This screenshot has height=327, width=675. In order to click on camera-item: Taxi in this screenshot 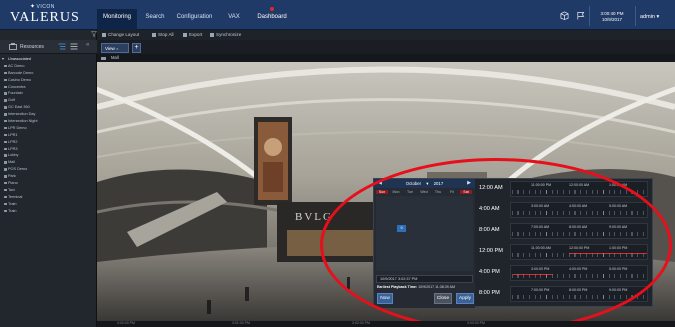, I will do `click(48, 190)`.